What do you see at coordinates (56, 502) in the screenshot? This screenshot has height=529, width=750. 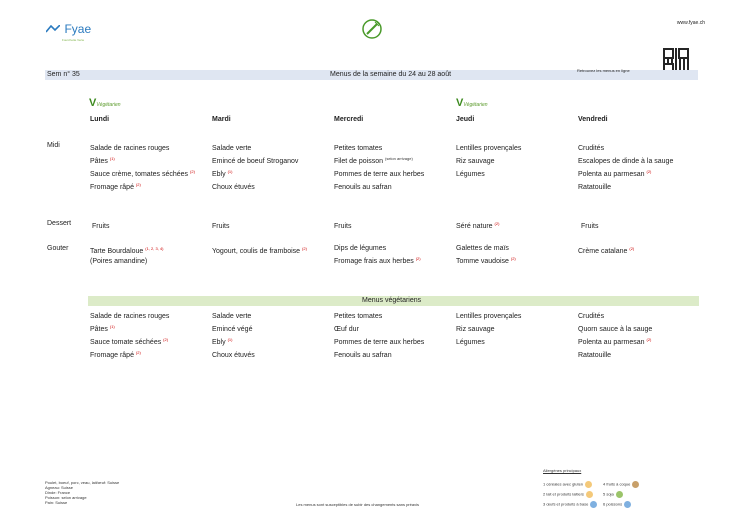 I see `origin-line: Pain: Suisse` at bounding box center [56, 502].